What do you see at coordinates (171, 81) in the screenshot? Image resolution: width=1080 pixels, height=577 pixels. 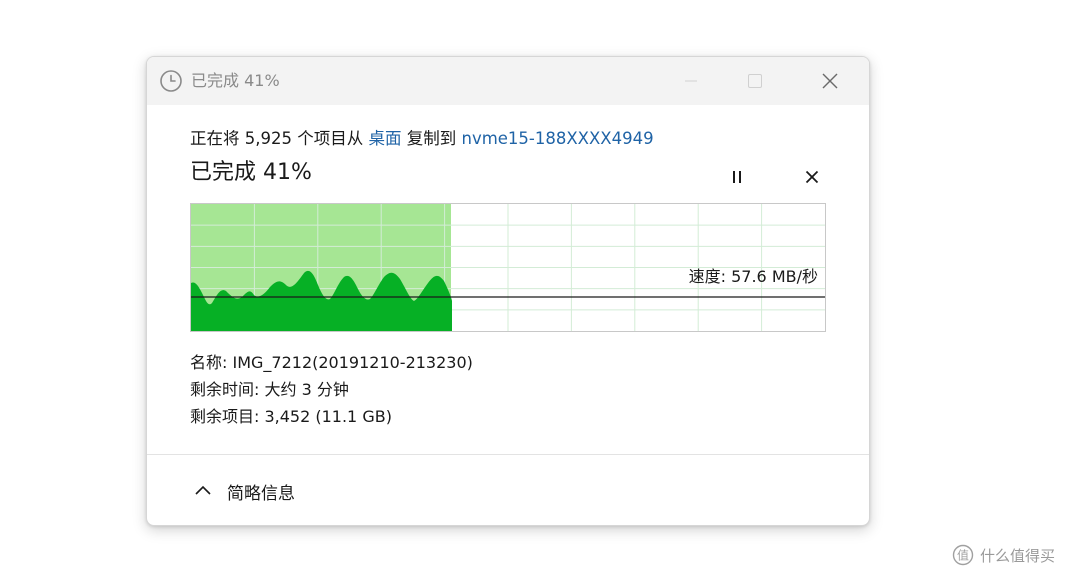 I see `clock-icon` at bounding box center [171, 81].